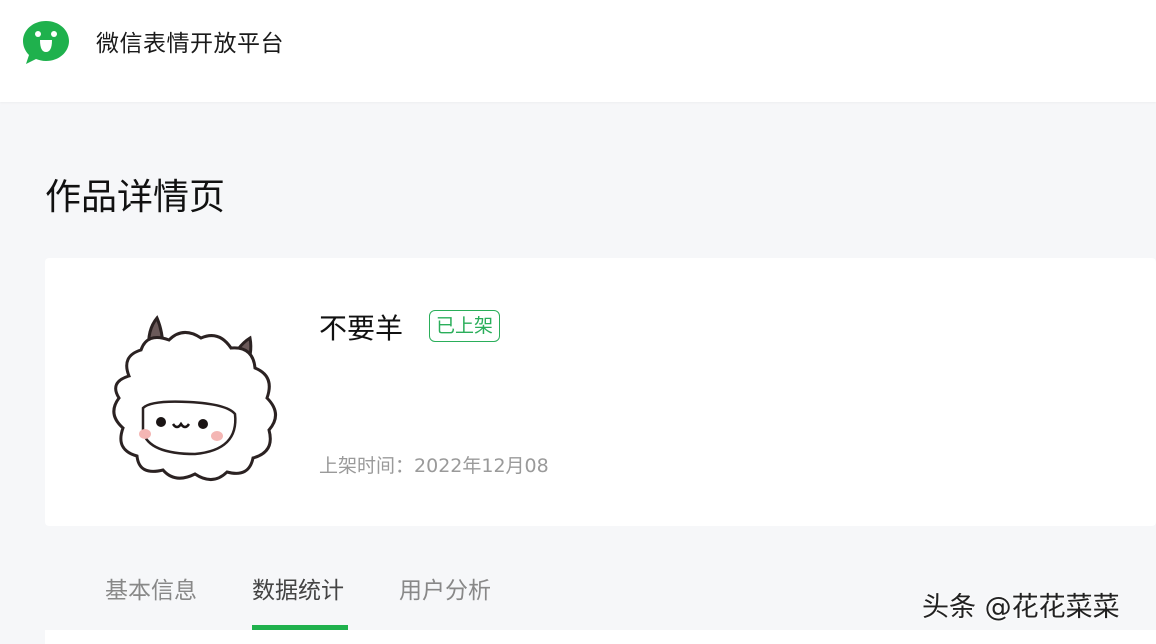  What do you see at coordinates (367, 466) in the screenshot?
I see `publish-time-label: 上架时间：` at bounding box center [367, 466].